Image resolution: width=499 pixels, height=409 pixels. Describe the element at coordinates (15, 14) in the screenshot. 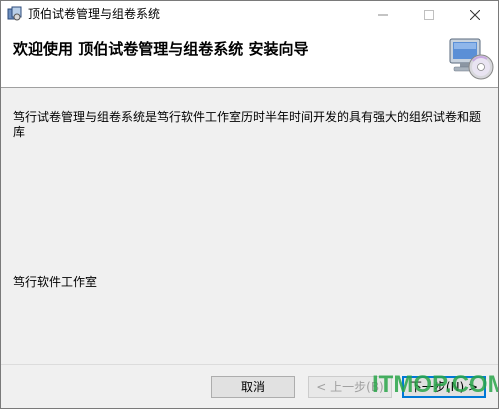

I see `installer-app-icon` at that location.